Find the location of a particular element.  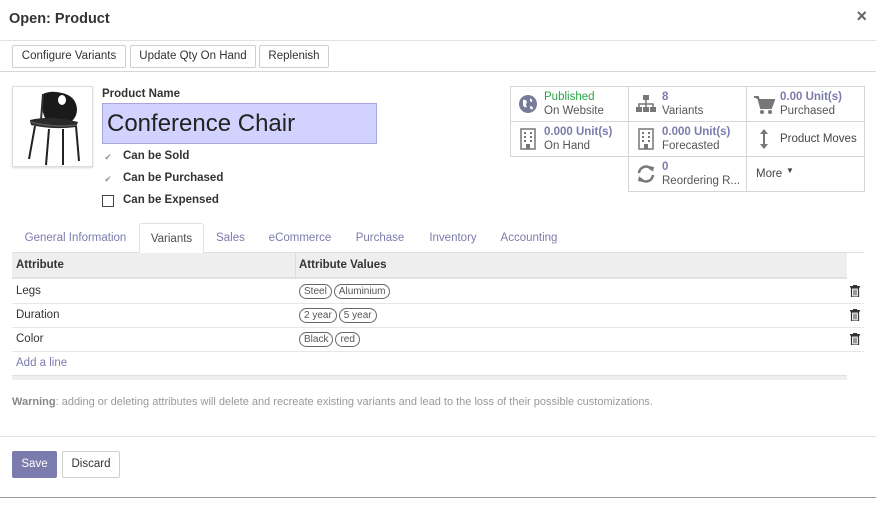

forecasted-label: Forecasted is located at coordinates (691, 146).